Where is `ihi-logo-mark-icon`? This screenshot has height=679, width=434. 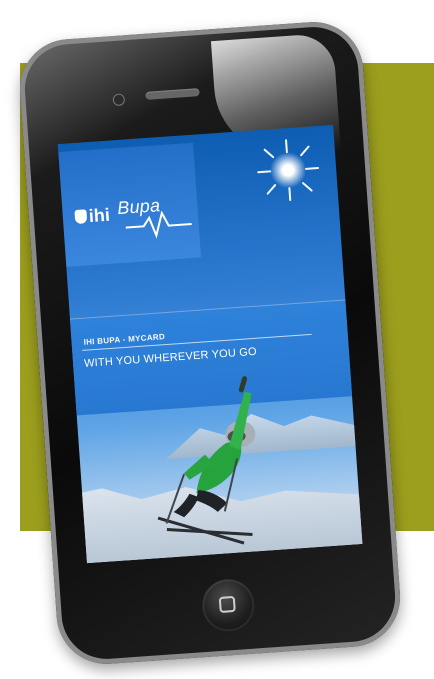 ihi-logo-mark-icon is located at coordinates (81, 217).